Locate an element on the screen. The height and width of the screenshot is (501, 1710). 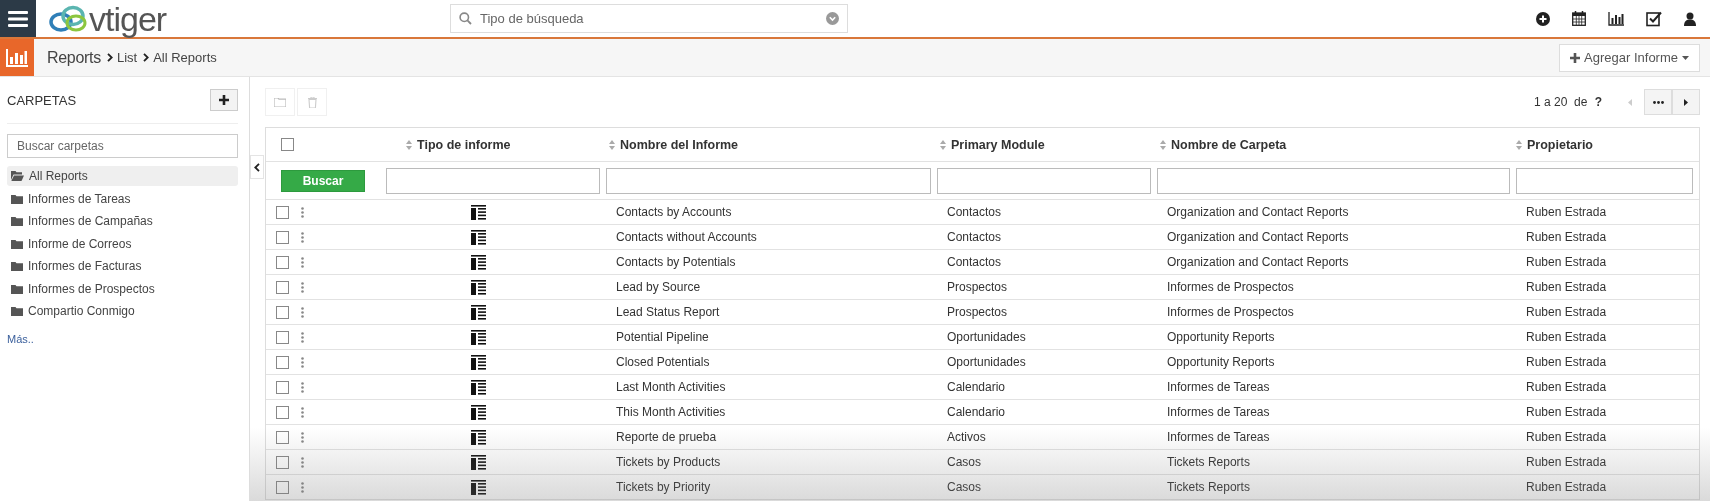
menu-icon is located at coordinates (18, 18).